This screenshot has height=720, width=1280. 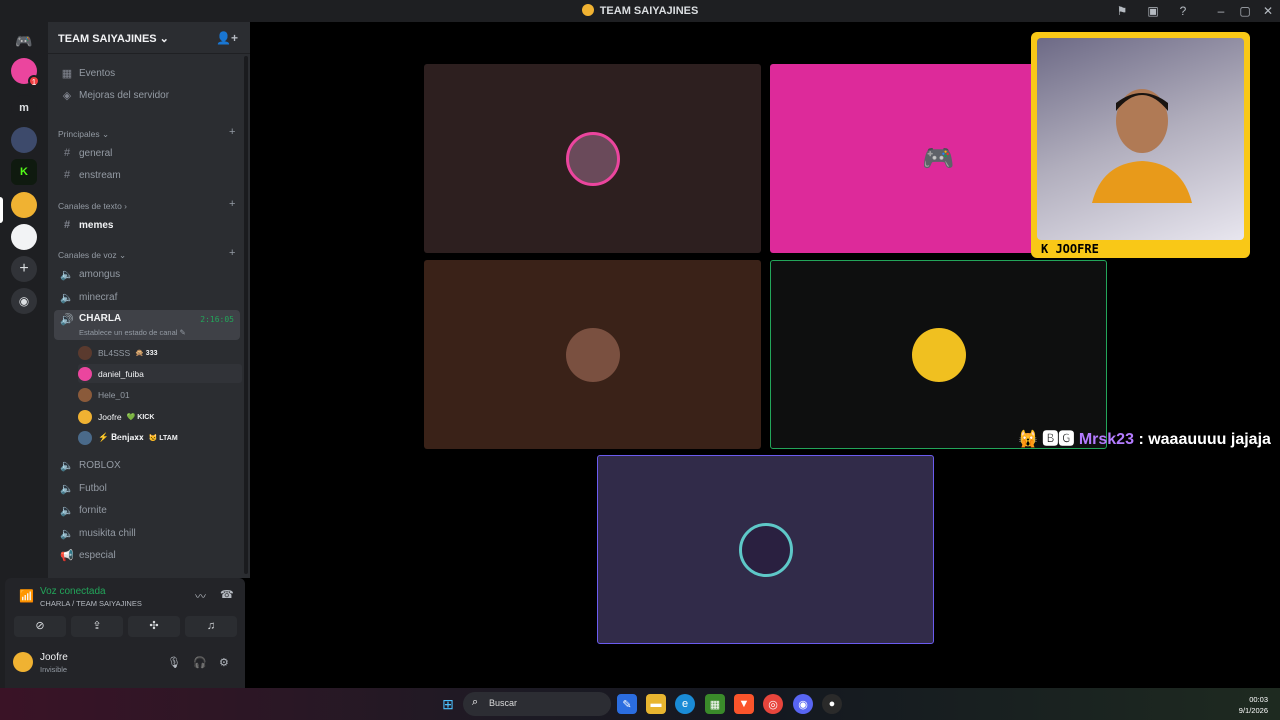 I want to click on participant-tile-speaking, so click(x=938, y=354).